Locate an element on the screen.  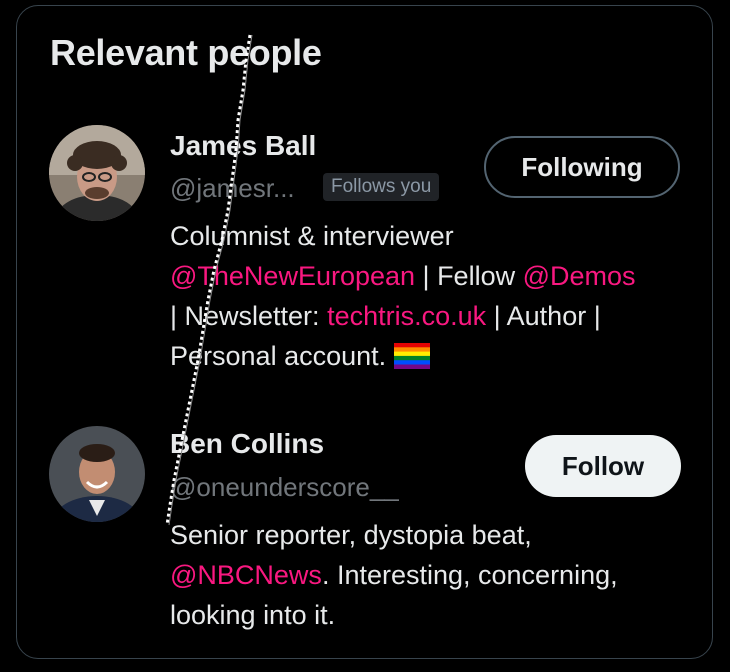
follows-you-badge: Follows you is located at coordinates (381, 187).